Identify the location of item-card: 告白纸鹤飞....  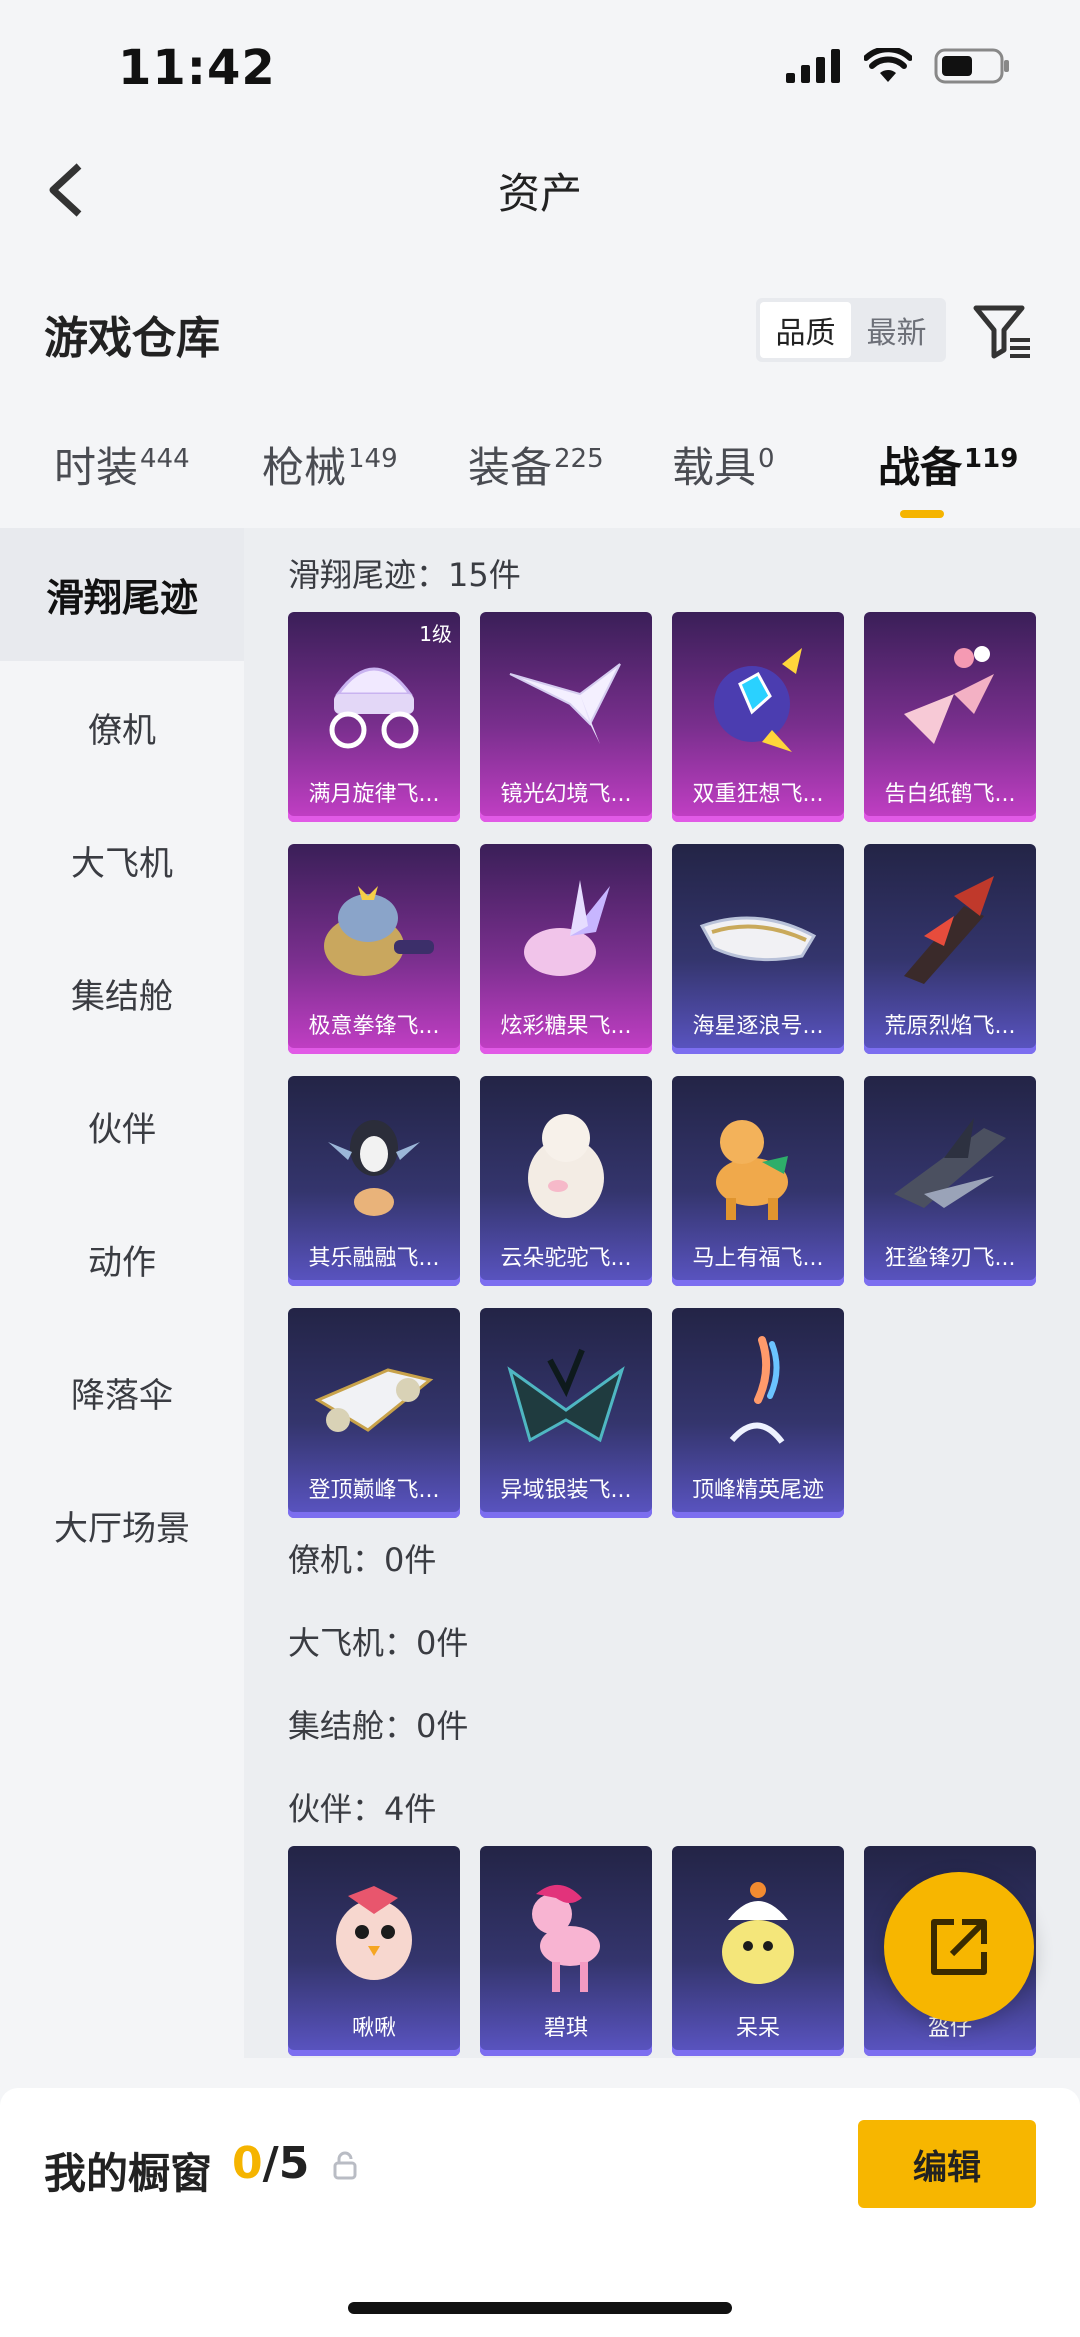
(950, 717).